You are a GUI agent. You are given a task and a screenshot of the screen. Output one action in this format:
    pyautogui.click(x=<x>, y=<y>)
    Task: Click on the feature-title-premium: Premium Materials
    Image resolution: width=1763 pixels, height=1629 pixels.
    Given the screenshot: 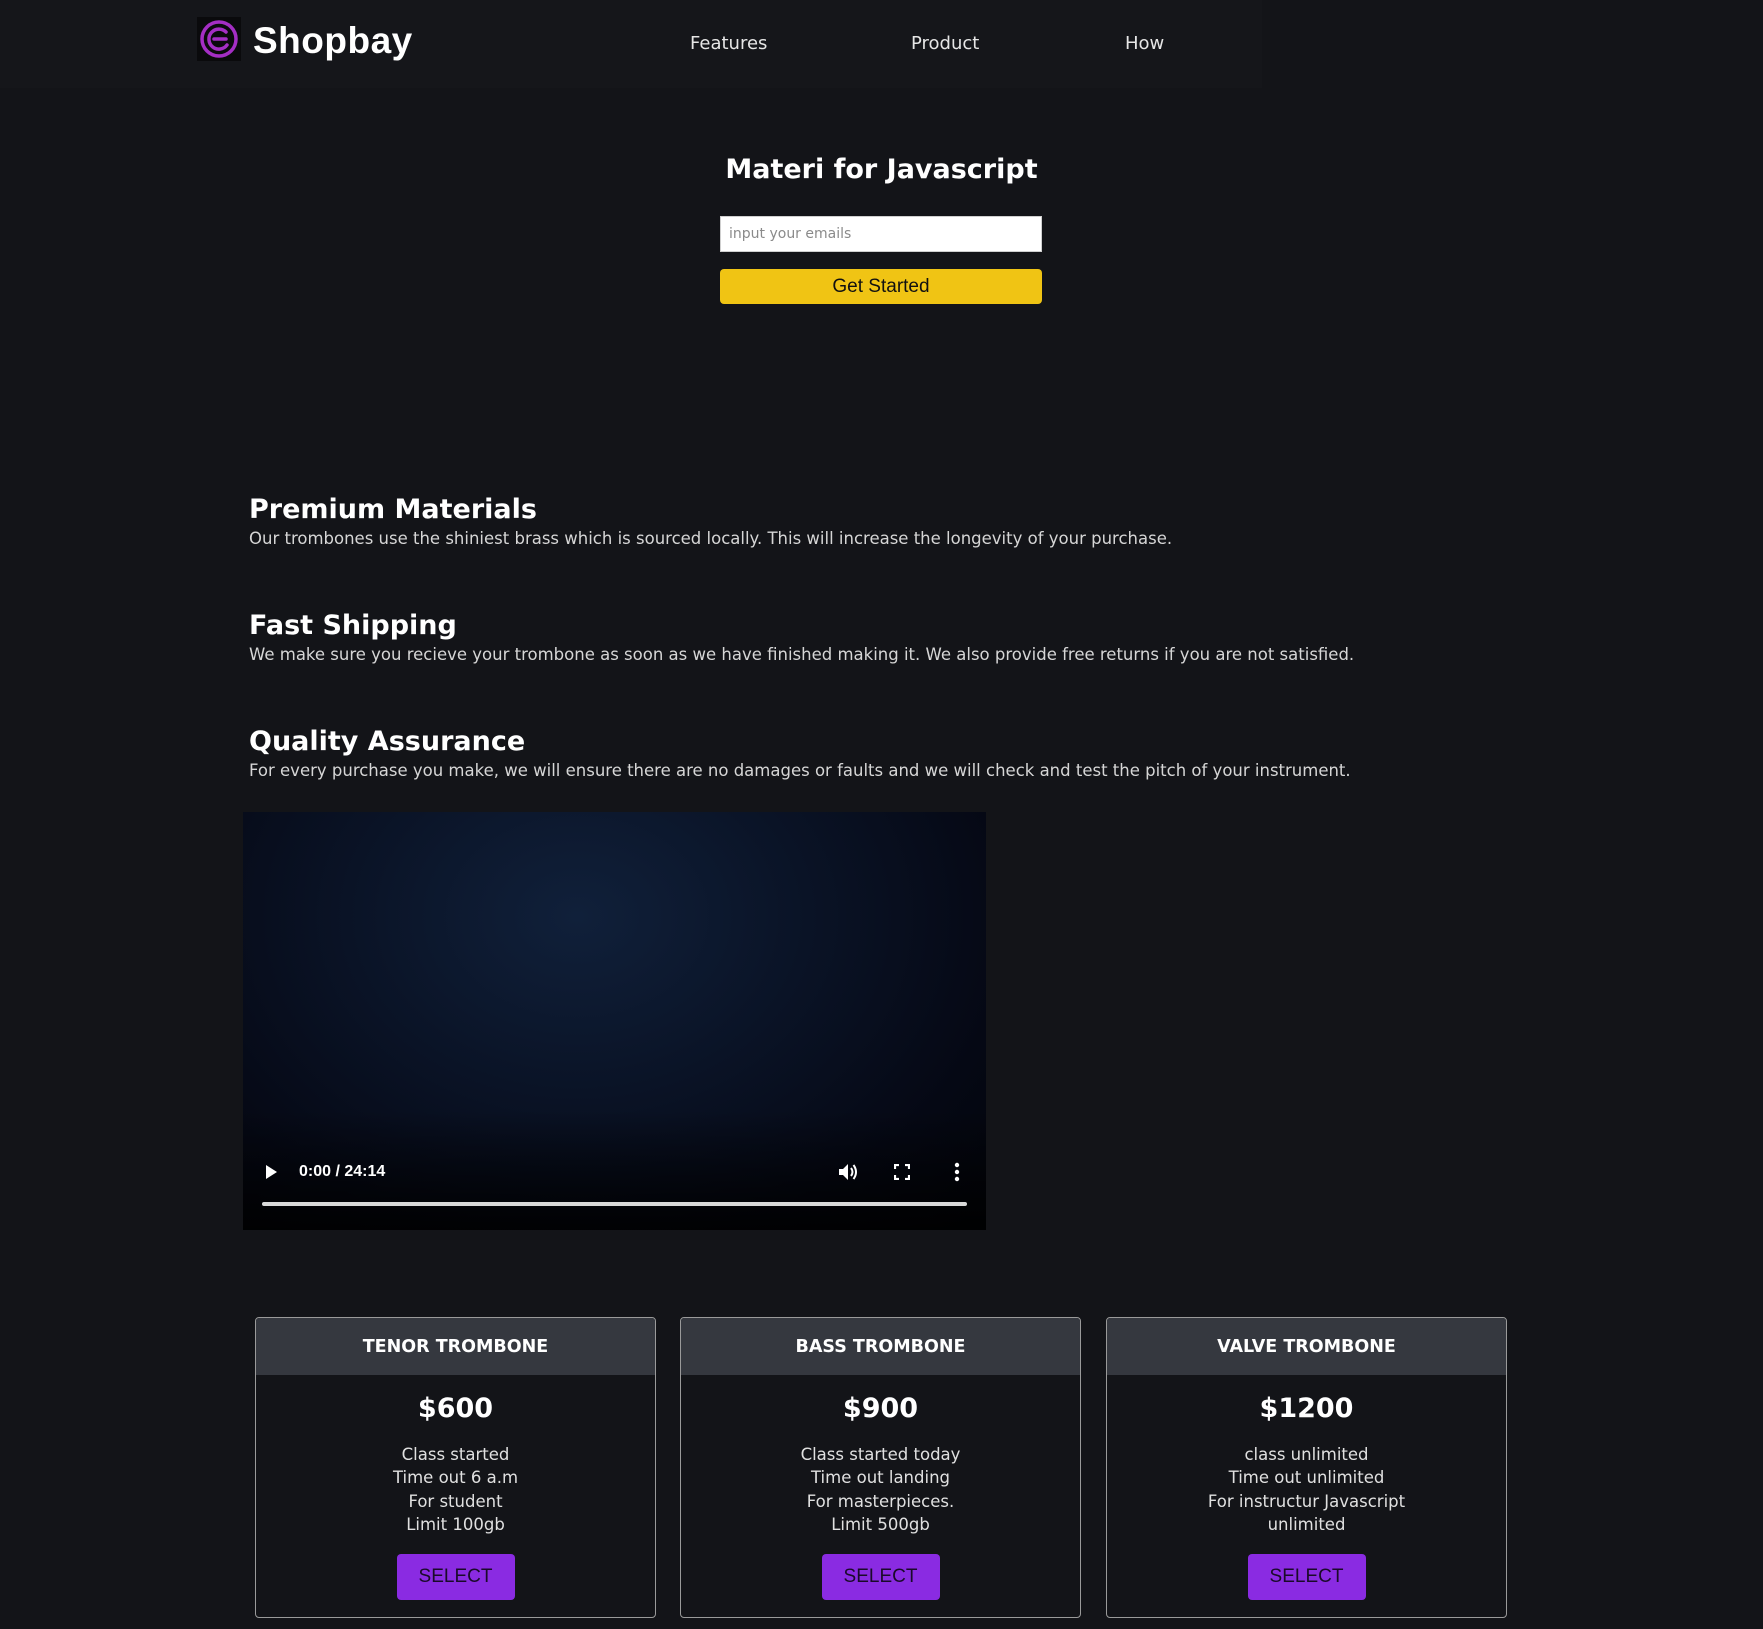 What is the action you would take?
    pyautogui.click(x=393, y=509)
    